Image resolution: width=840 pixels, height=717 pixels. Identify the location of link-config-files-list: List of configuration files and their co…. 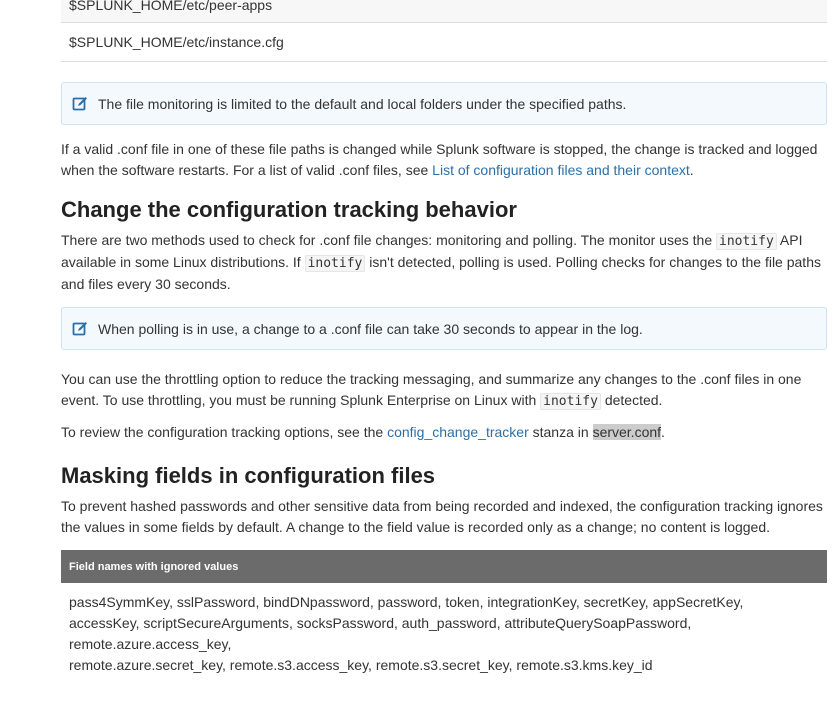
(561, 170).